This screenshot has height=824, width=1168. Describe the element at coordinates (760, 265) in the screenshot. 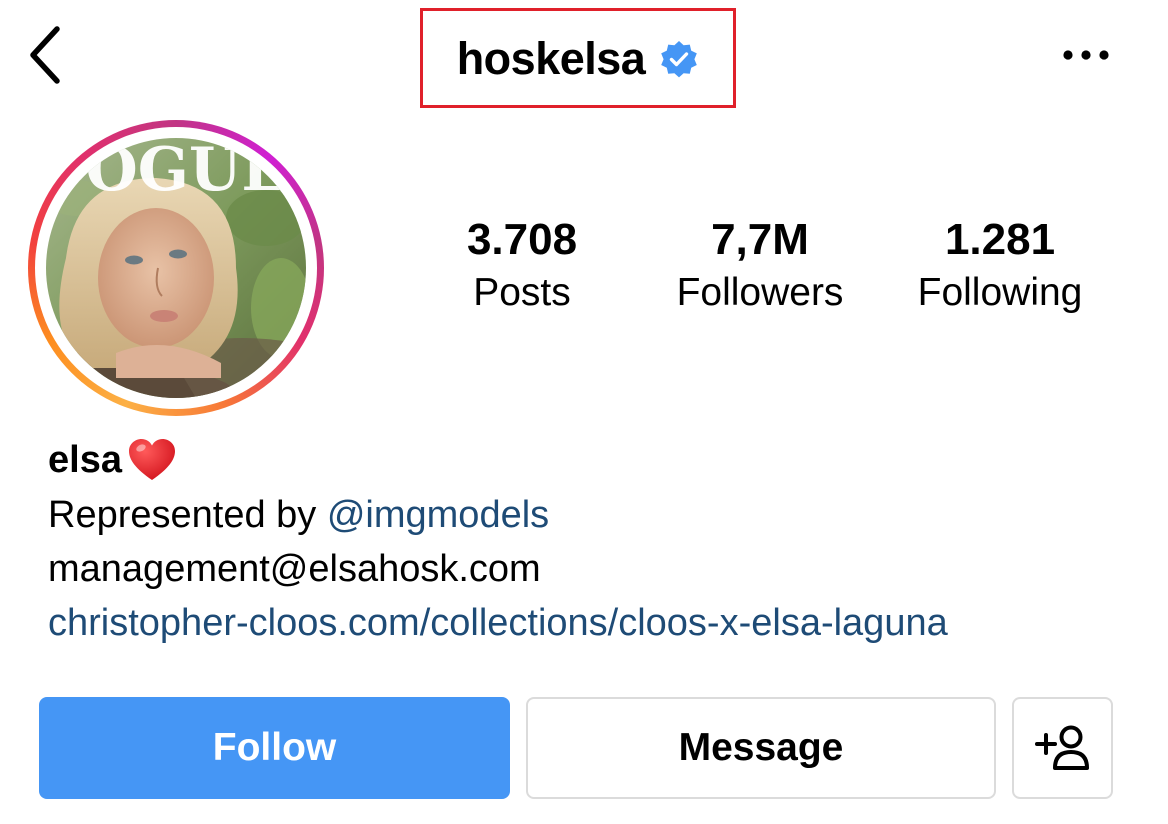

I see `followers-stat: 7,7M Followers` at that location.